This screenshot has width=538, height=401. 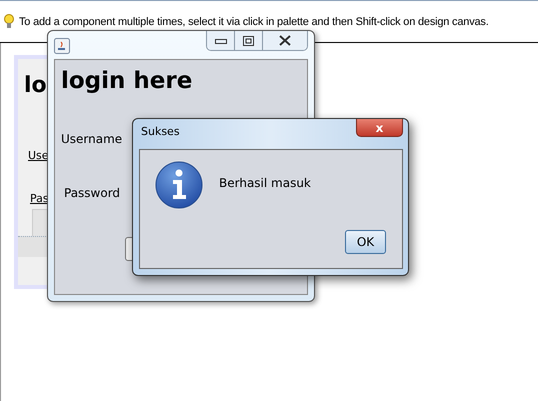 I want to click on form-title: lo, so click(x=35, y=85).